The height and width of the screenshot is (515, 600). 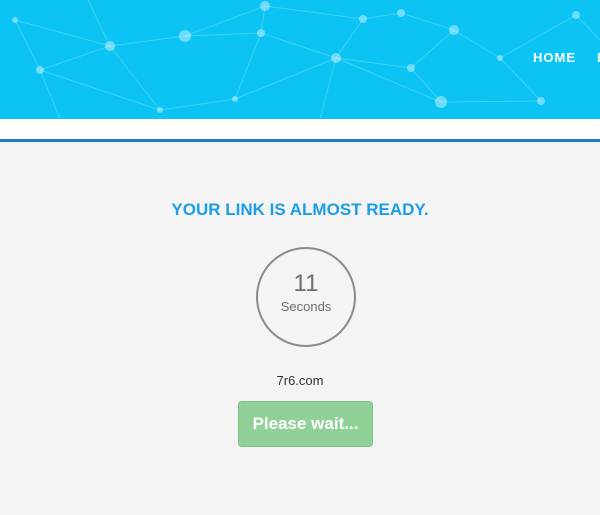 What do you see at coordinates (306, 306) in the screenshot?
I see `countdown-unit: Seconds` at bounding box center [306, 306].